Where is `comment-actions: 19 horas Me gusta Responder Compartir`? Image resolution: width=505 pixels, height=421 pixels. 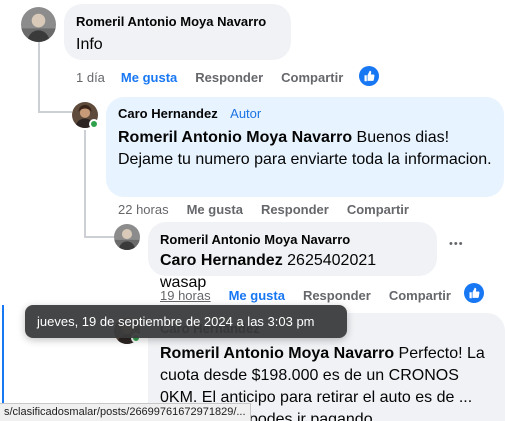 comment-actions: 19 horas Me gusta Responder Compartir is located at coordinates (305, 295).